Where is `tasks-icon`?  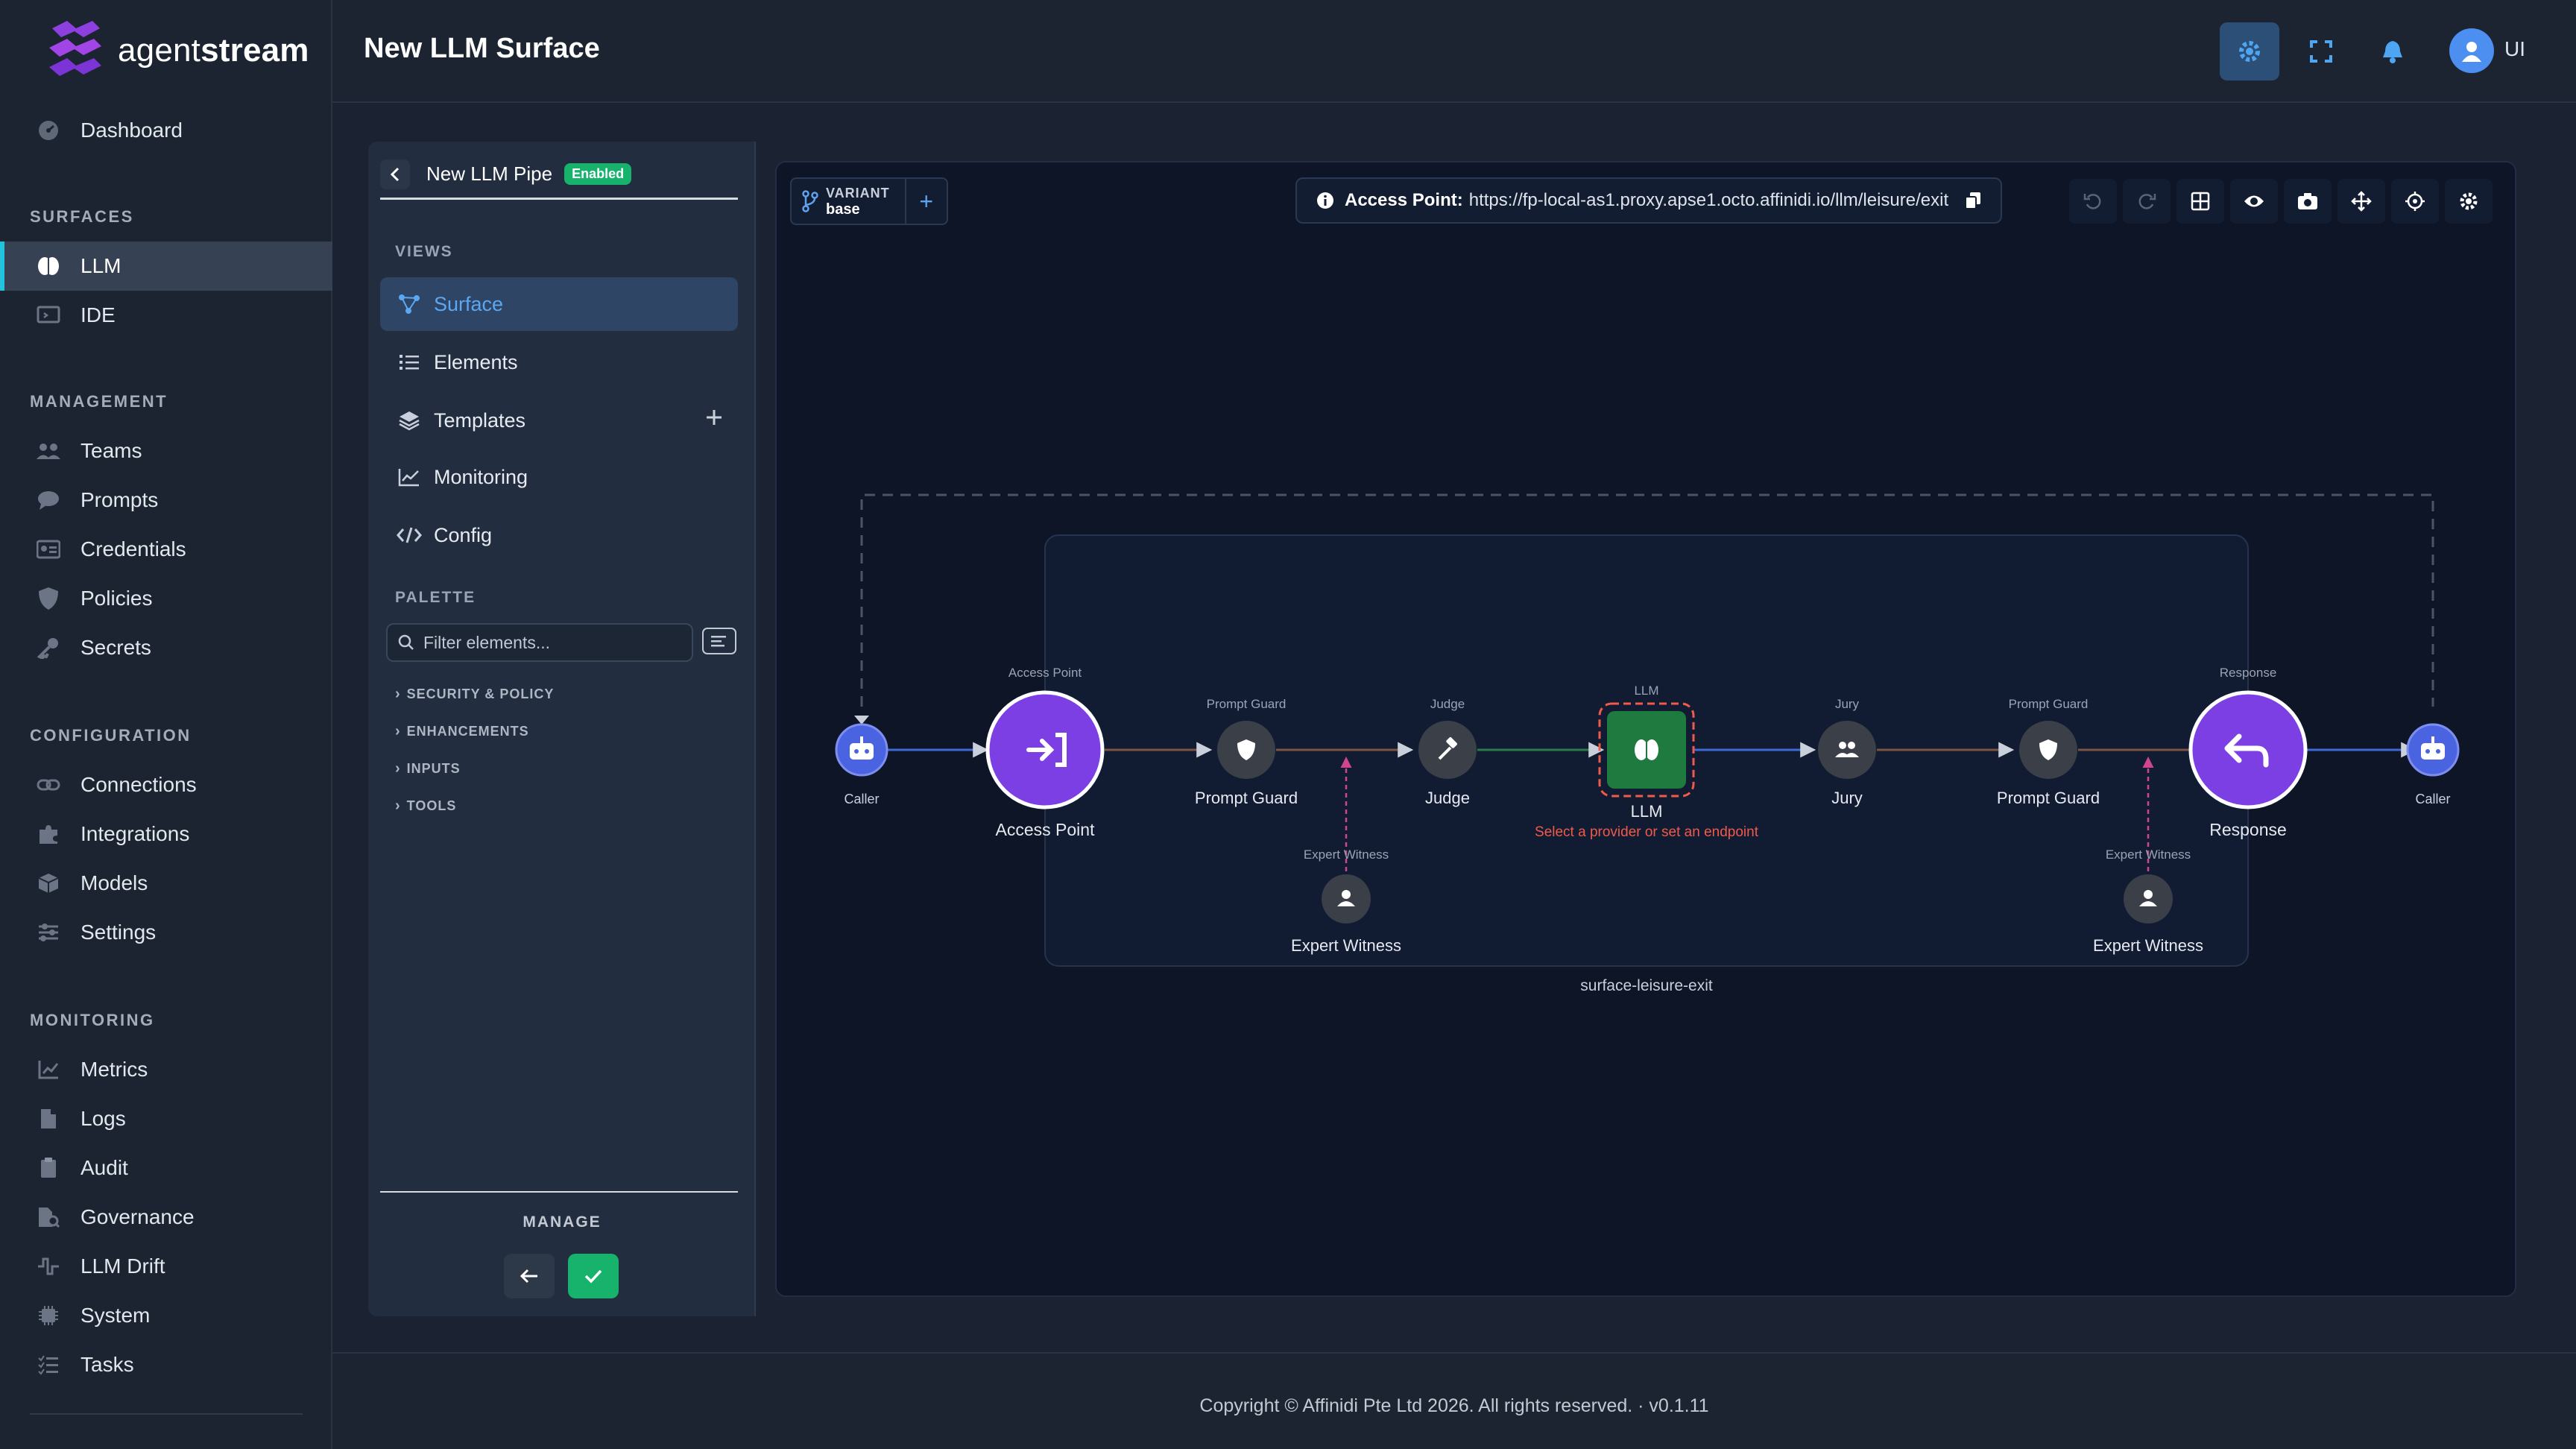
tasks-icon is located at coordinates (48, 1365).